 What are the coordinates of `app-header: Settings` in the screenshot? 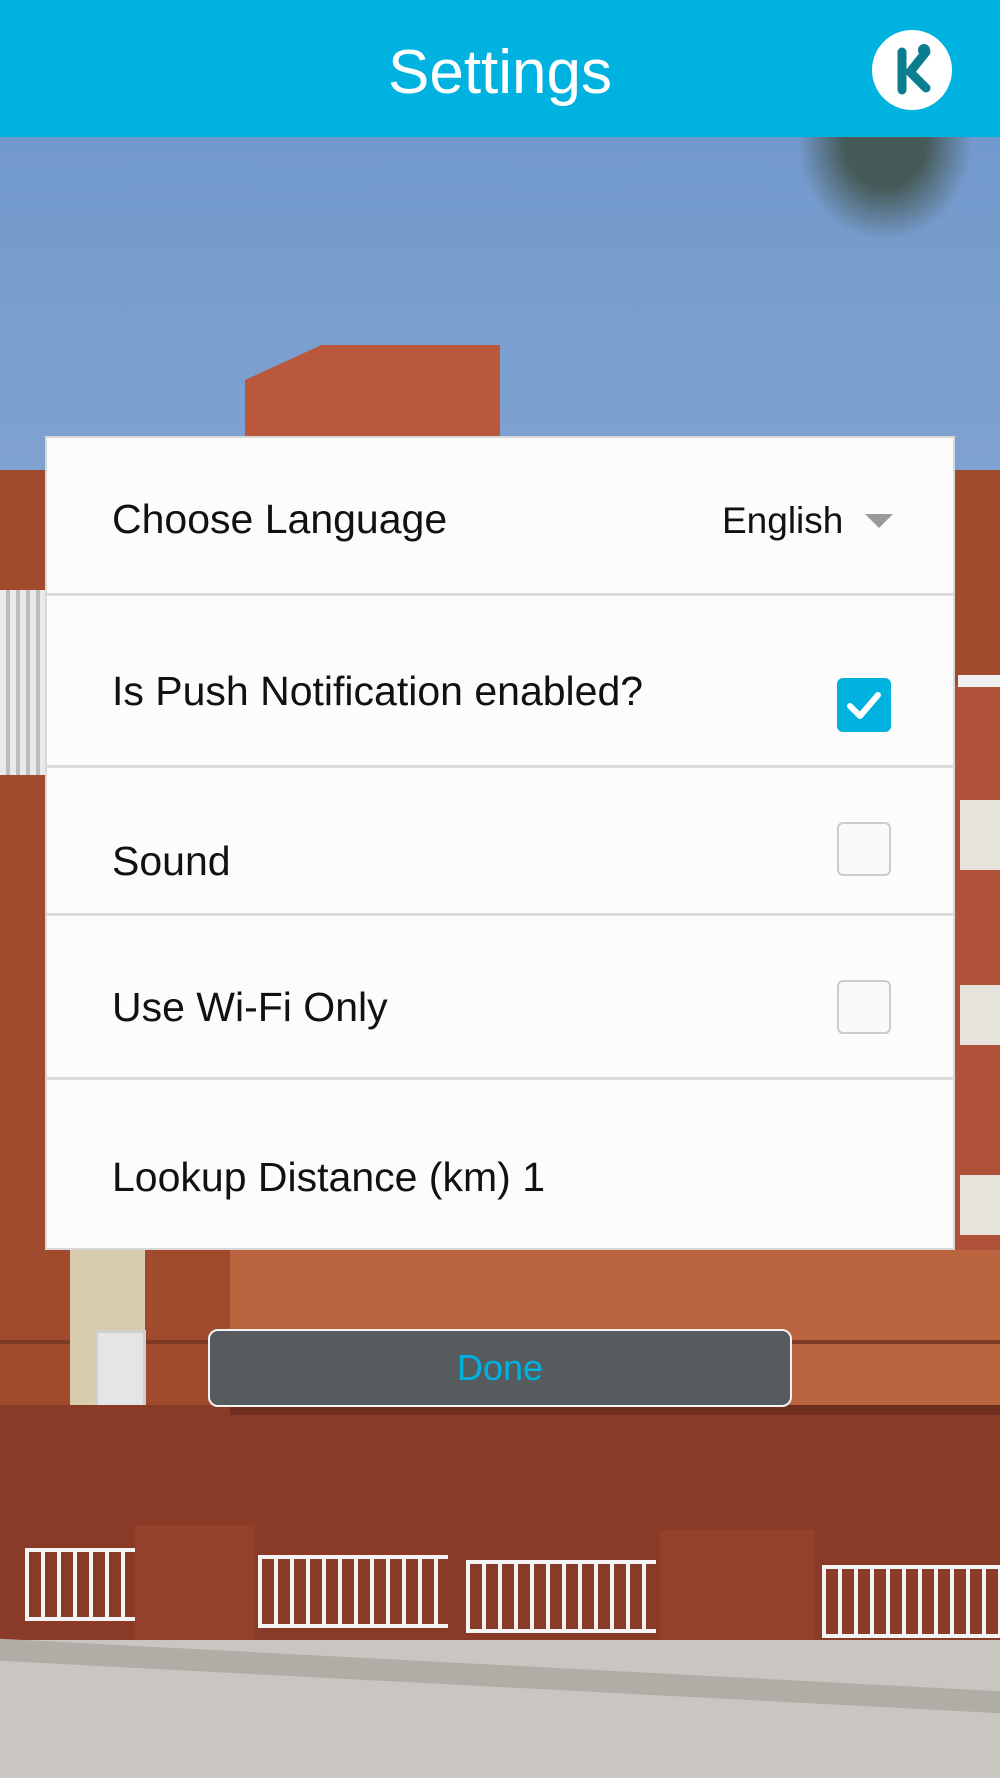 It's located at (500, 68).